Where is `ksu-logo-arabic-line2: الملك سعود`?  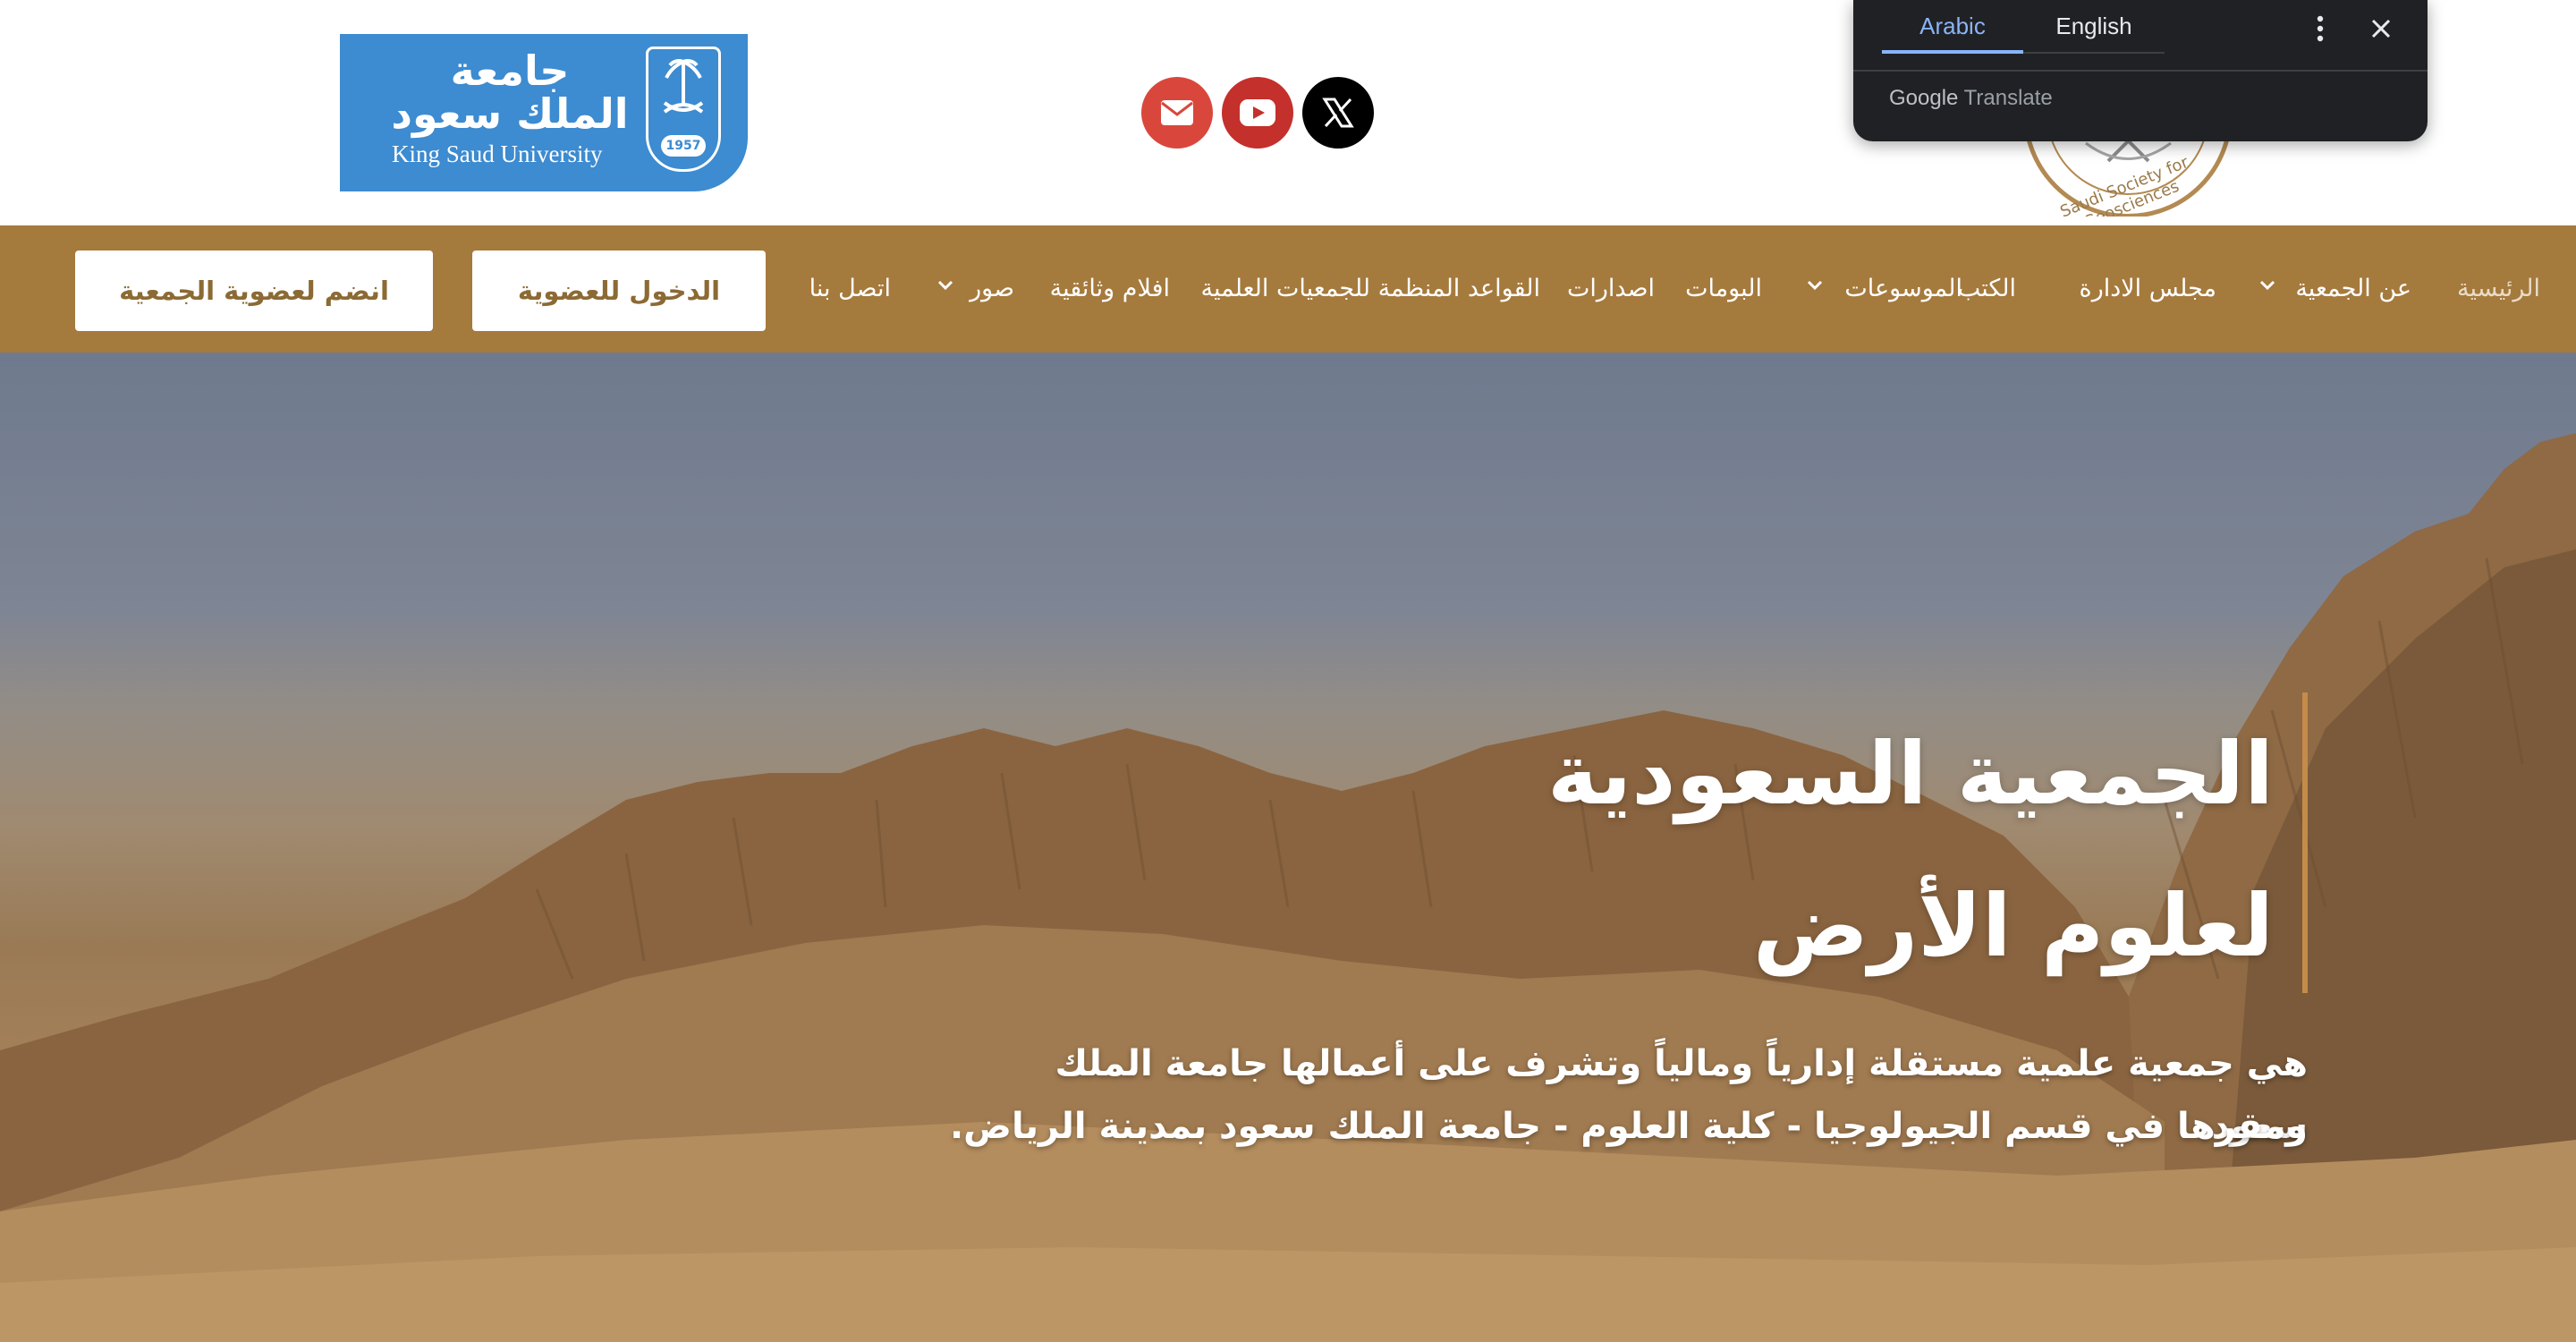 ksu-logo-arabic-line2: الملك سعود is located at coordinates (510, 114).